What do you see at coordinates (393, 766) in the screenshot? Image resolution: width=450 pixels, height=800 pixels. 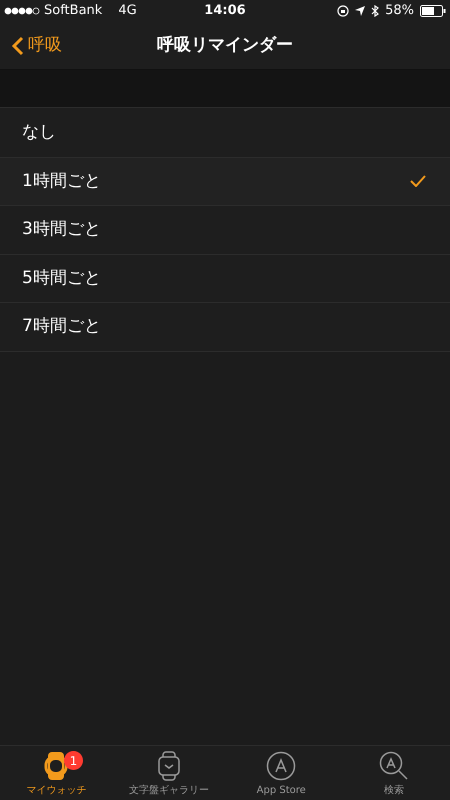 I see `search-icon` at bounding box center [393, 766].